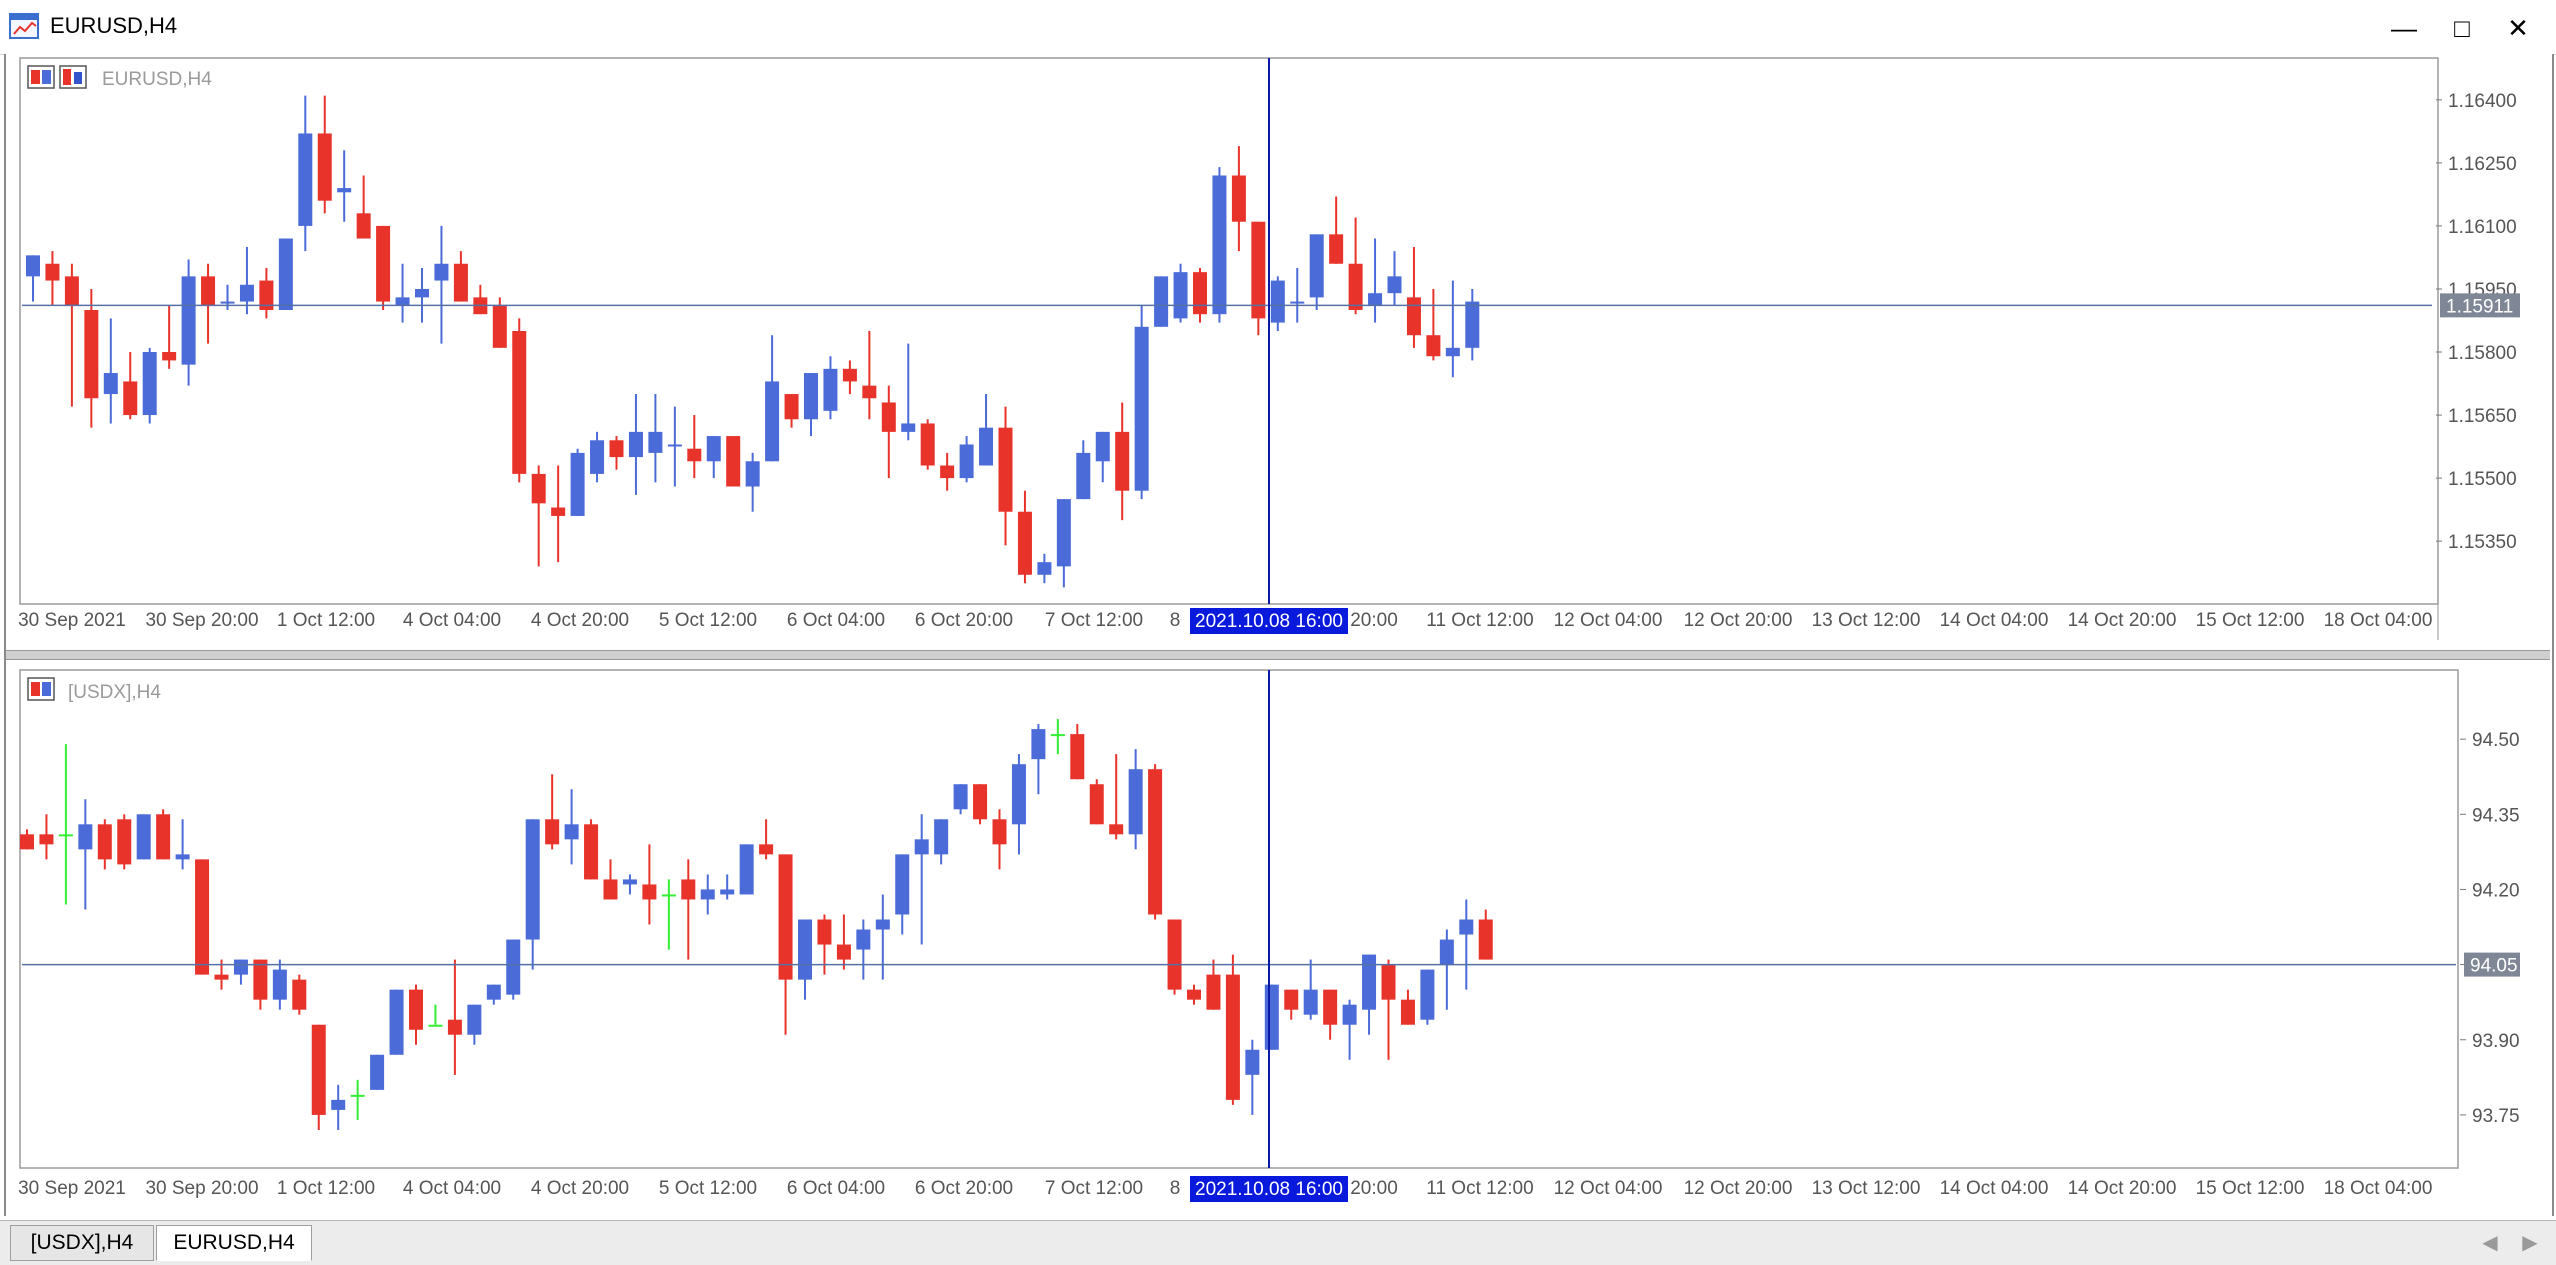 The width and height of the screenshot is (2556, 1265). What do you see at coordinates (1994, 620) in the screenshot?
I see `x-tick-label: 14 Oct 04:00` at bounding box center [1994, 620].